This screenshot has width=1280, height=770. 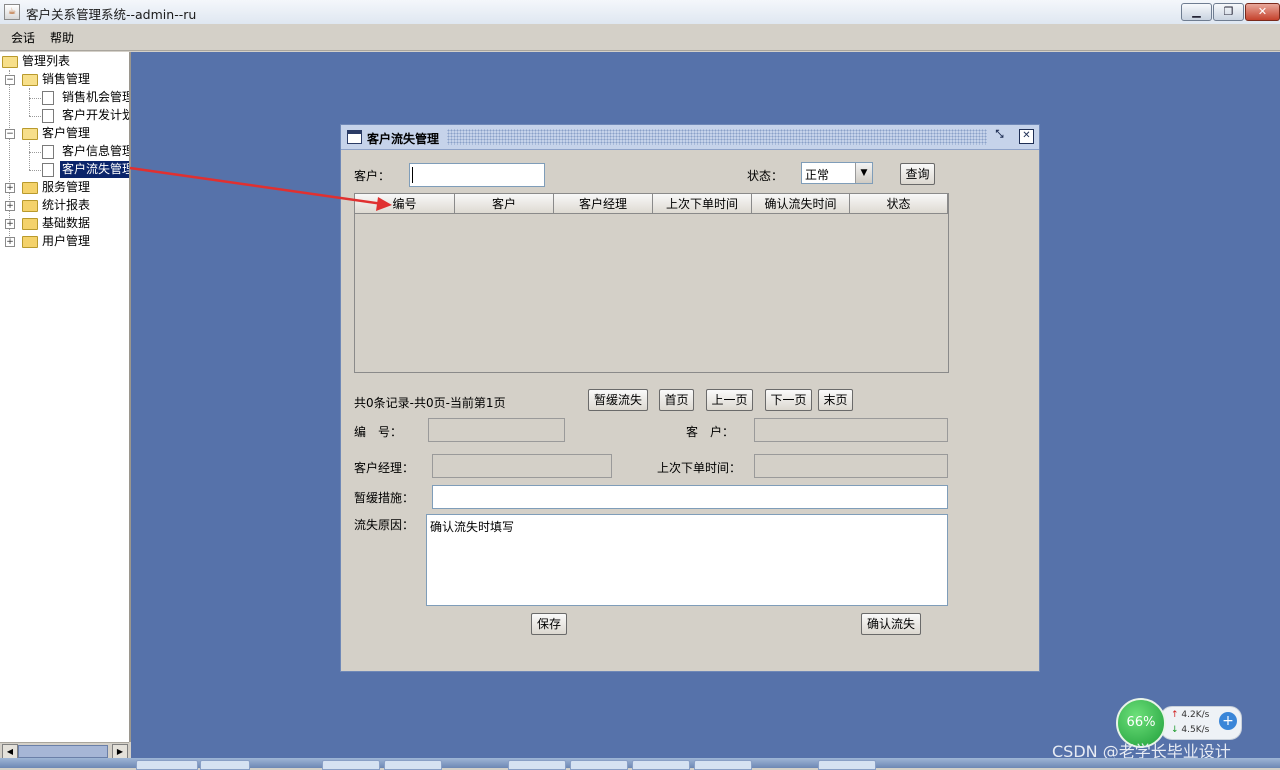 I want to click on confirm-churn-button: 确认流失, so click(x=891, y=624).